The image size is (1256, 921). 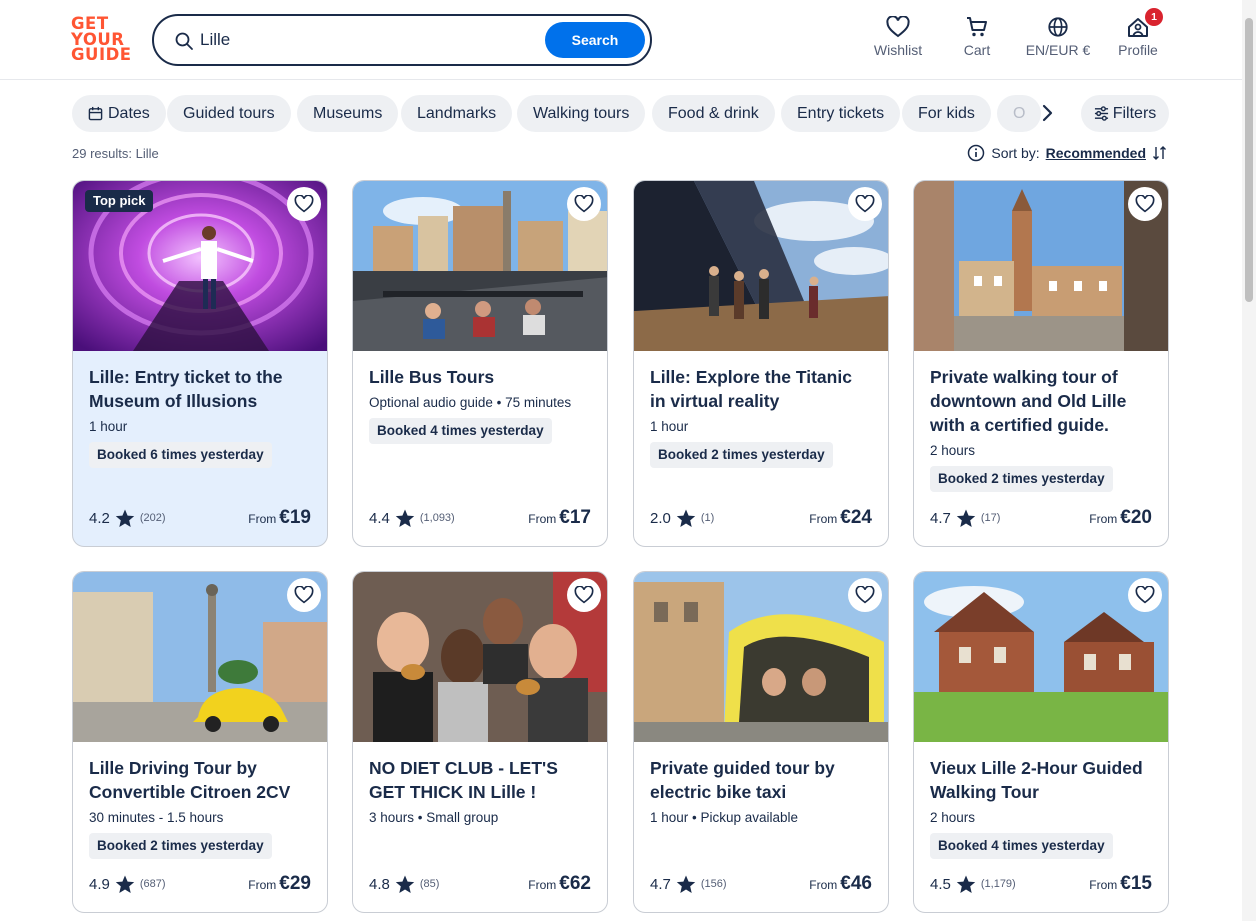 What do you see at coordinates (1120, 517) in the screenshot?
I see `card-price: From €20` at bounding box center [1120, 517].